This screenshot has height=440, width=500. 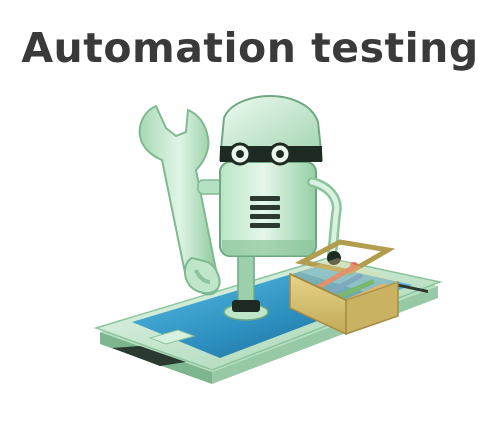 I want to click on page-title: Automation testing, so click(x=250, y=48).